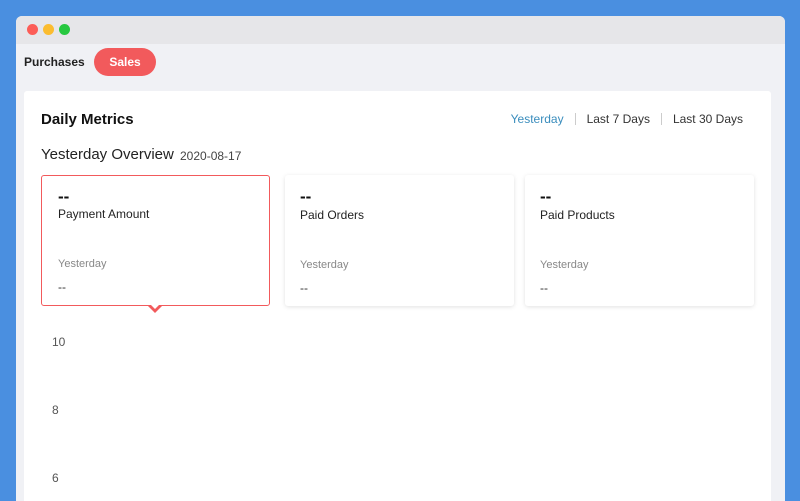  What do you see at coordinates (48, 29) in the screenshot?
I see `minimize-window-button` at bounding box center [48, 29].